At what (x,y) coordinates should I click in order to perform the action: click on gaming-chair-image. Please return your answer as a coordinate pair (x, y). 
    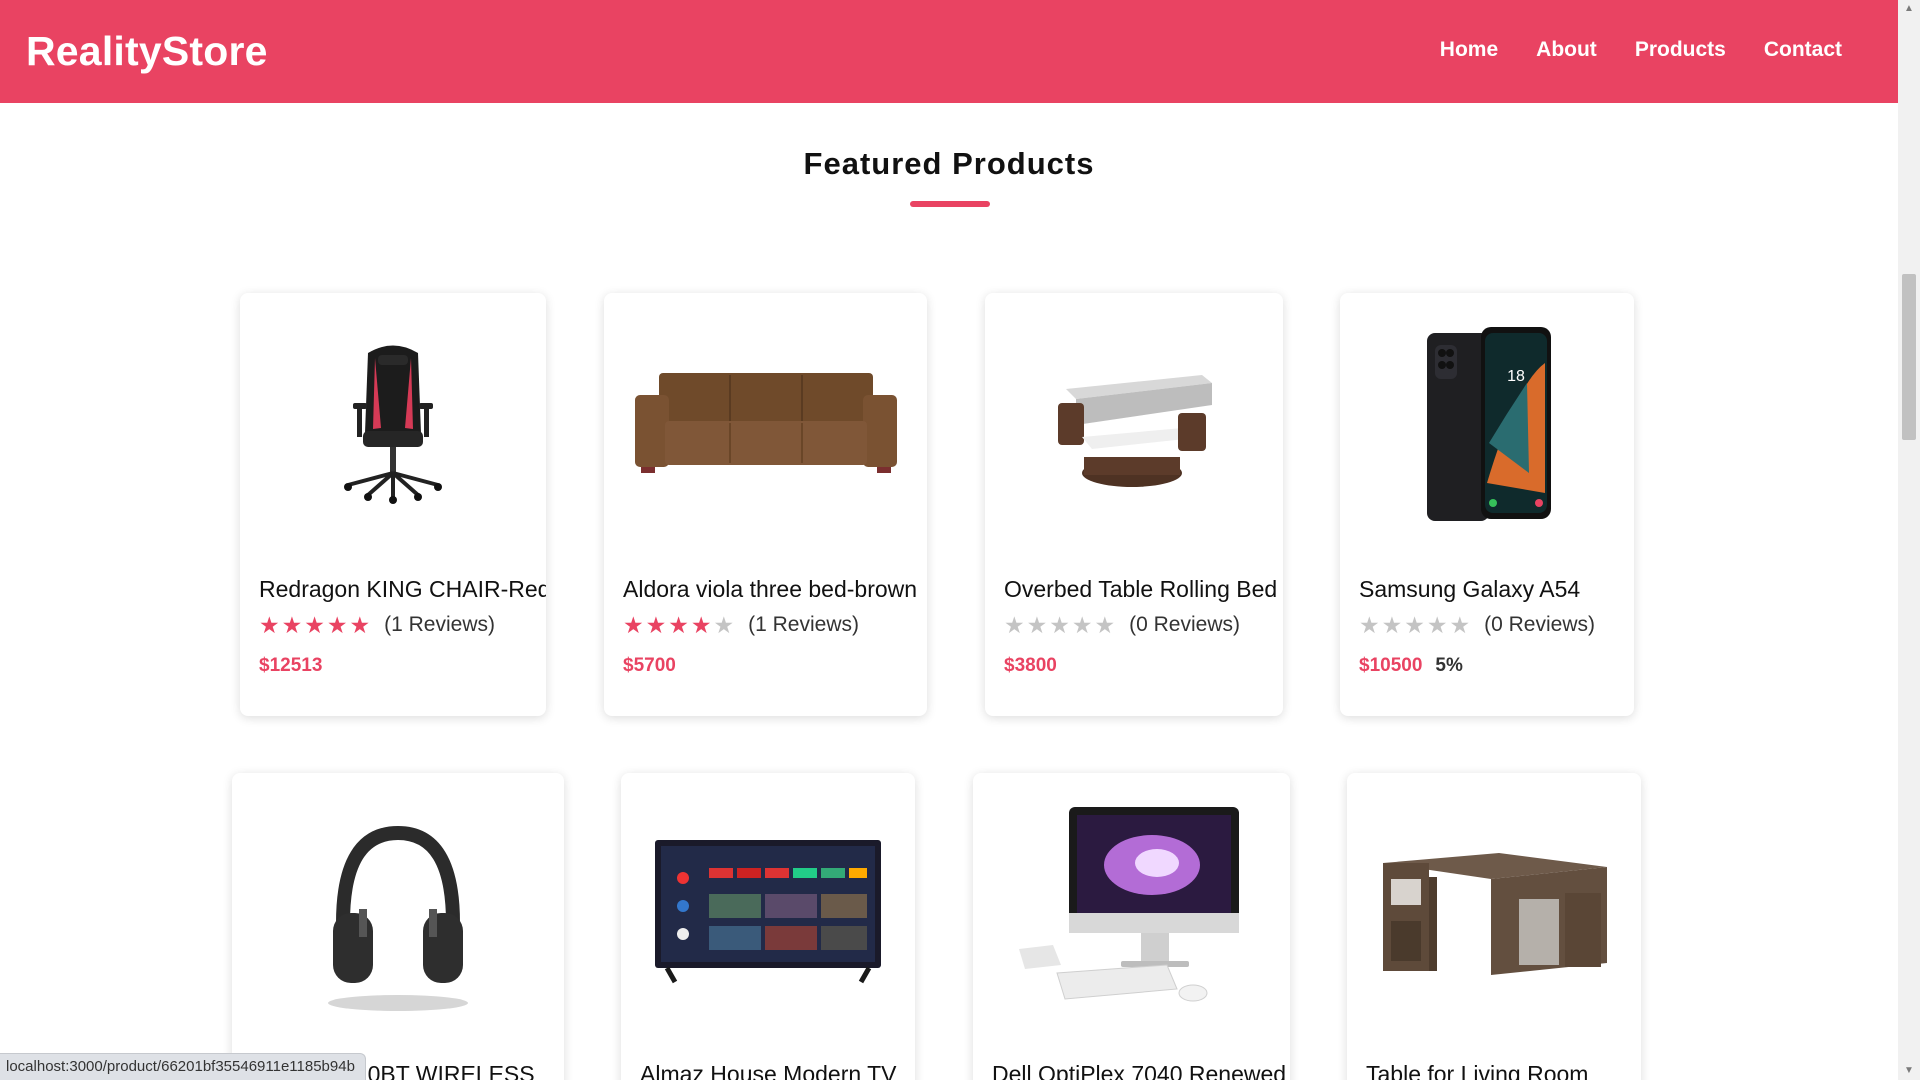
    Looking at the image, I should click on (393, 423).